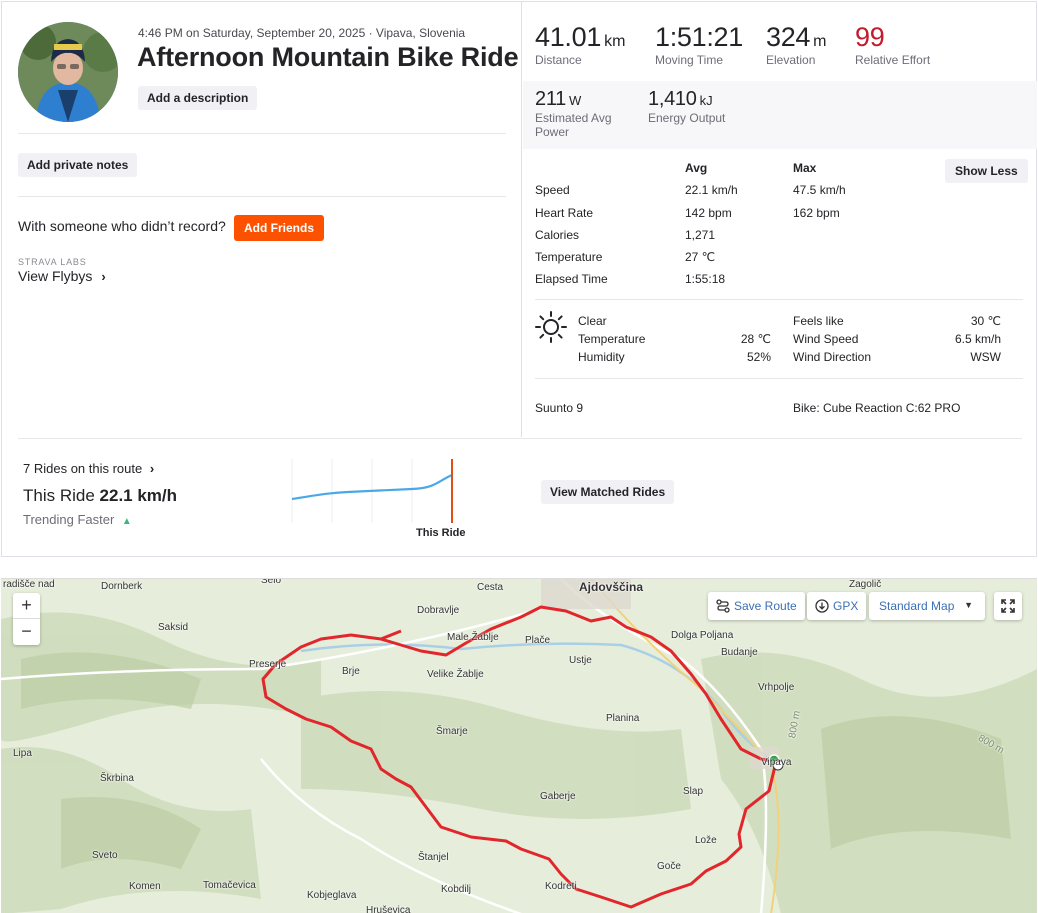 This screenshot has height=913, width=1038. I want to click on row-label: Temperature, so click(569, 257).